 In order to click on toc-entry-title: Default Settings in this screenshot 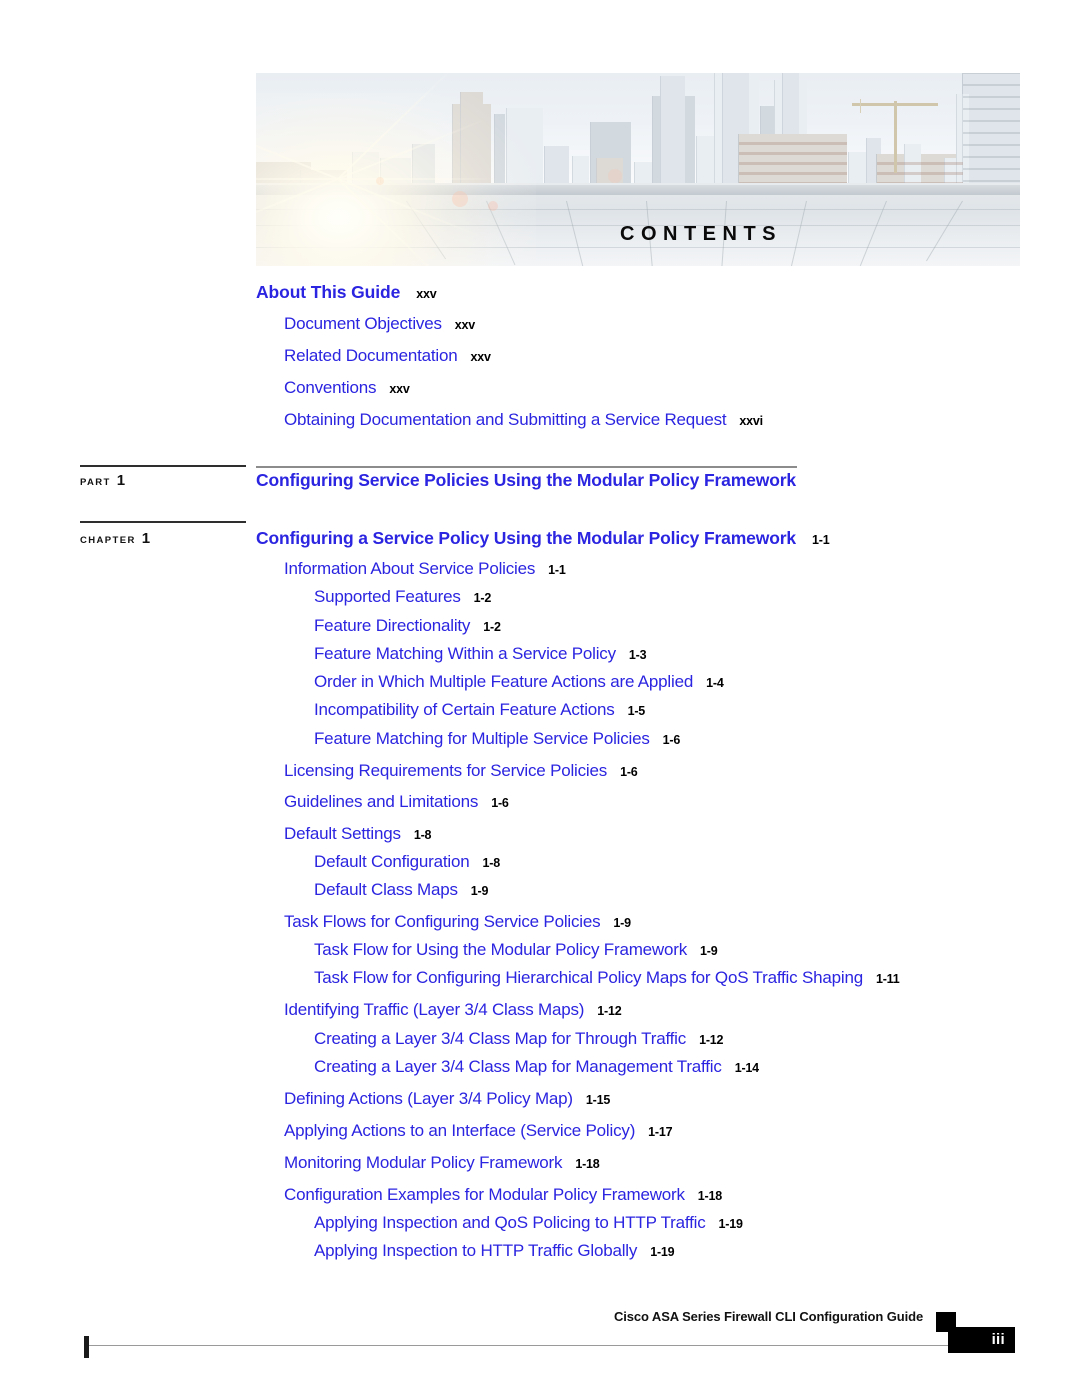, I will do `click(342, 833)`.